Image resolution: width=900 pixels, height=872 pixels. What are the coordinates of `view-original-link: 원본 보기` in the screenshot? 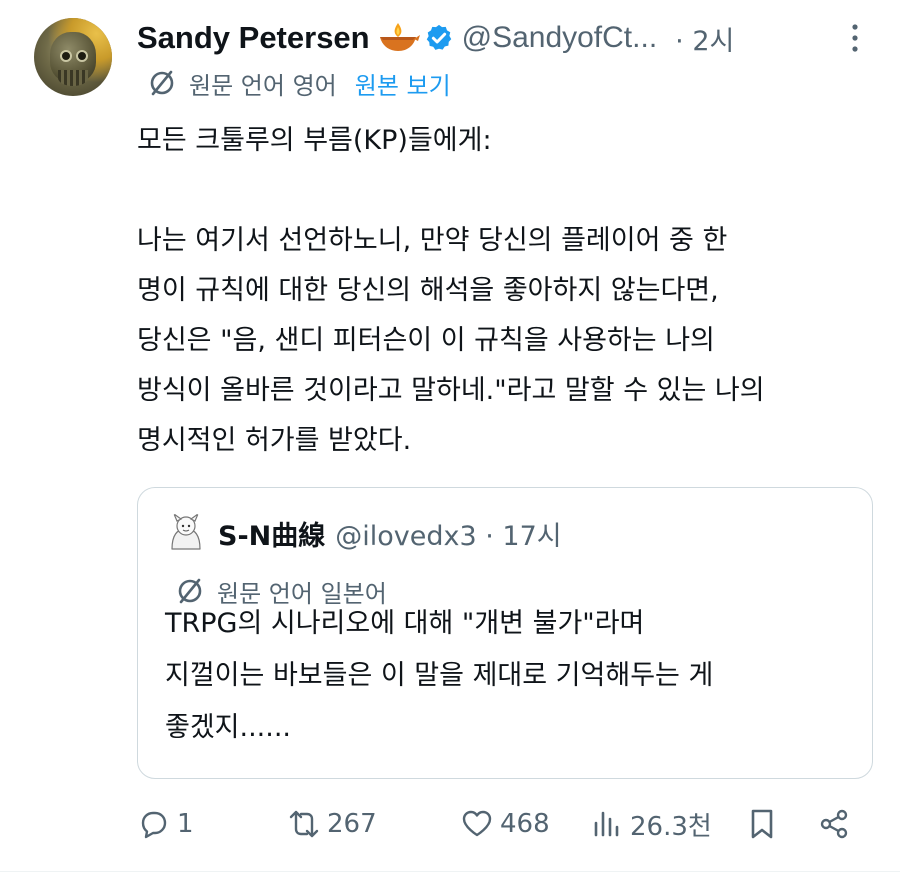 It's located at (403, 83).